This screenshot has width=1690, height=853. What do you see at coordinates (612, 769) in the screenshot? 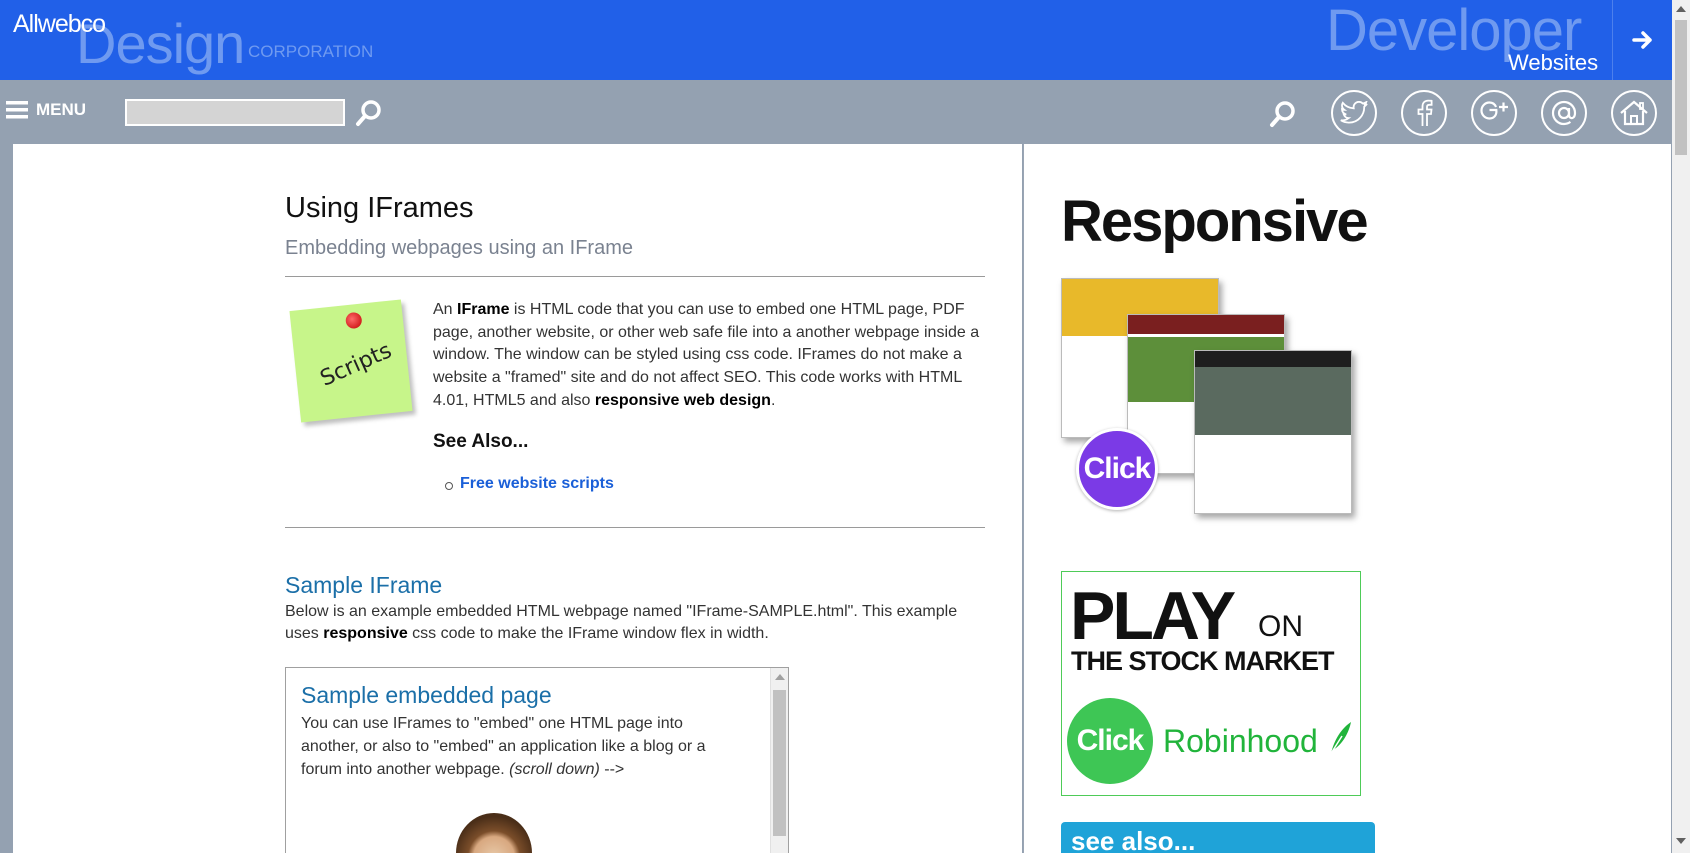
I see `iframe-text-tail: -->` at bounding box center [612, 769].